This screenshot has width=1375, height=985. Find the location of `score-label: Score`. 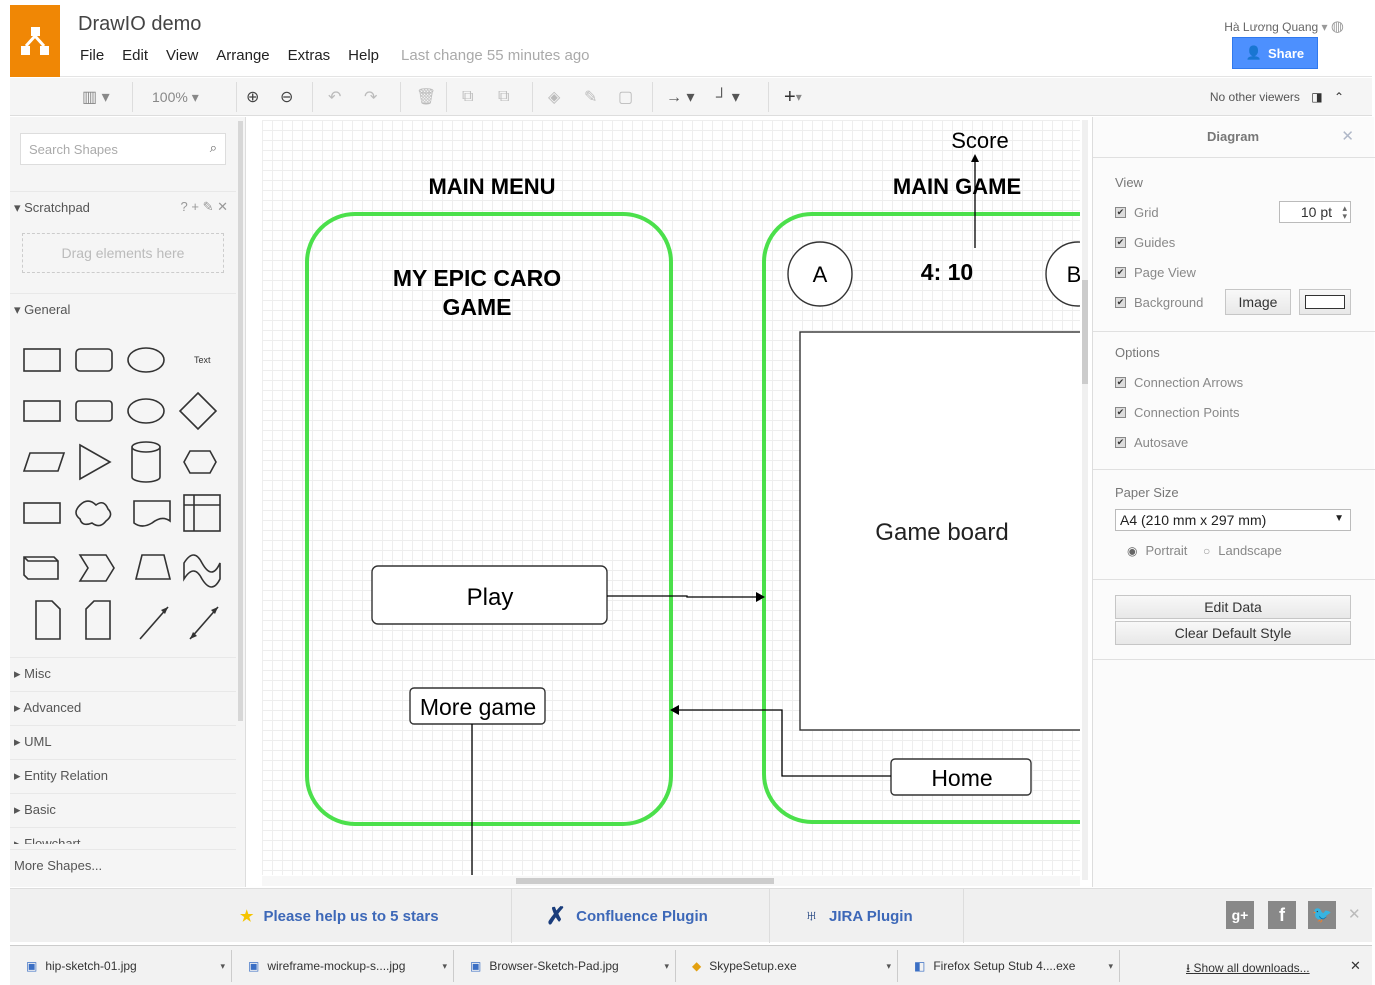

score-label: Score is located at coordinates (979, 140).